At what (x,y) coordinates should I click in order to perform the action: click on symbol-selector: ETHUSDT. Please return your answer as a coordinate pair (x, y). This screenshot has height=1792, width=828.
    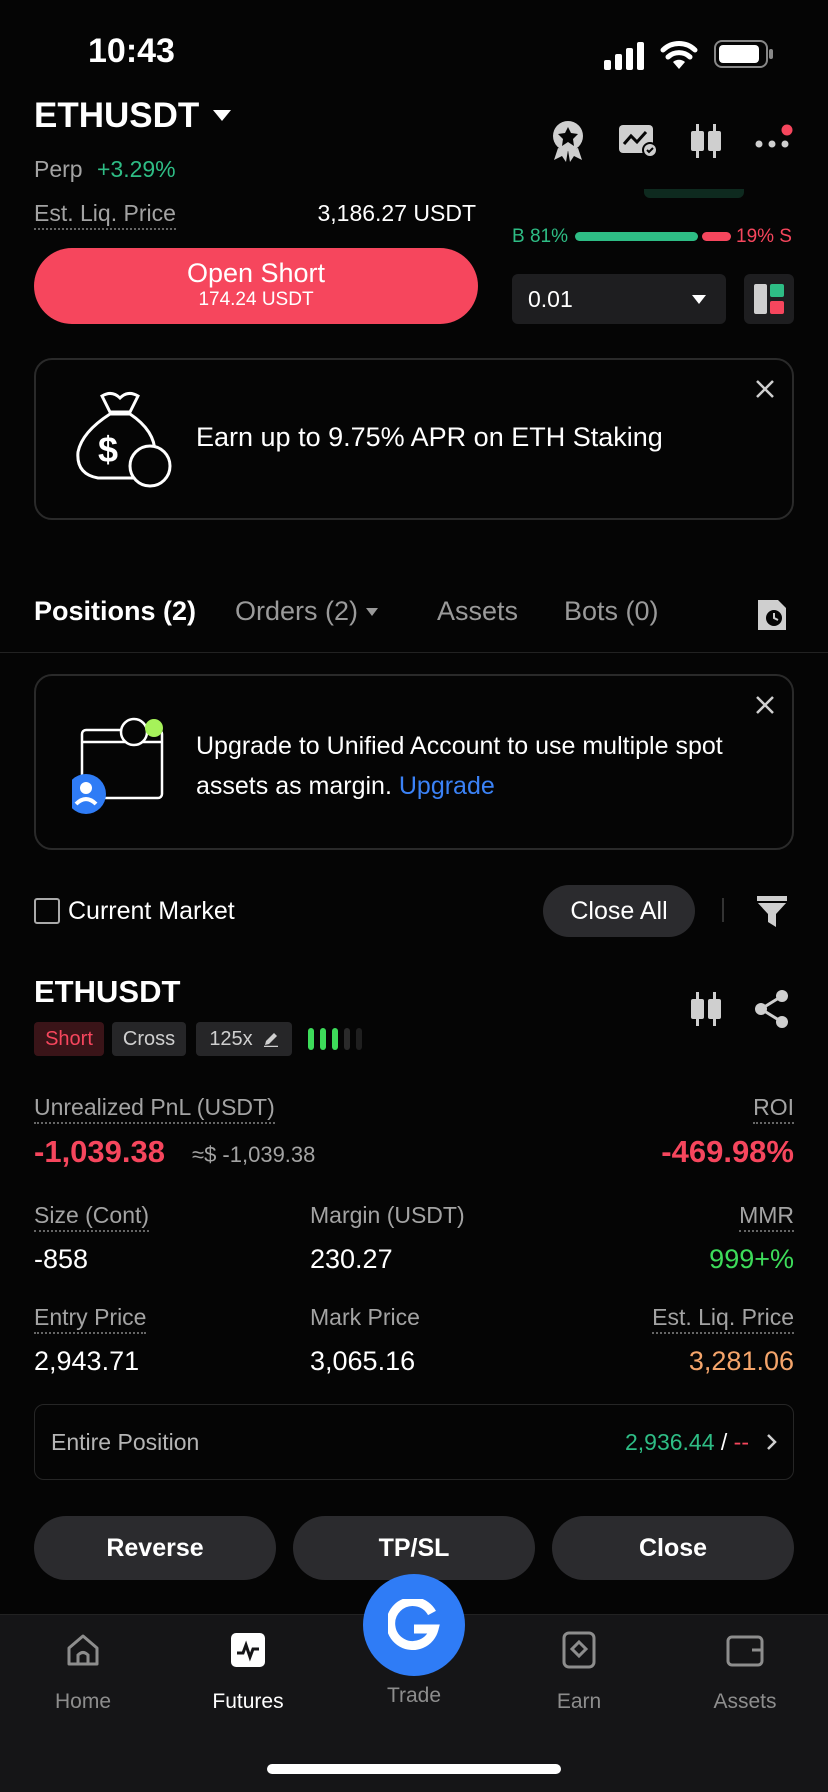
    Looking at the image, I should click on (133, 116).